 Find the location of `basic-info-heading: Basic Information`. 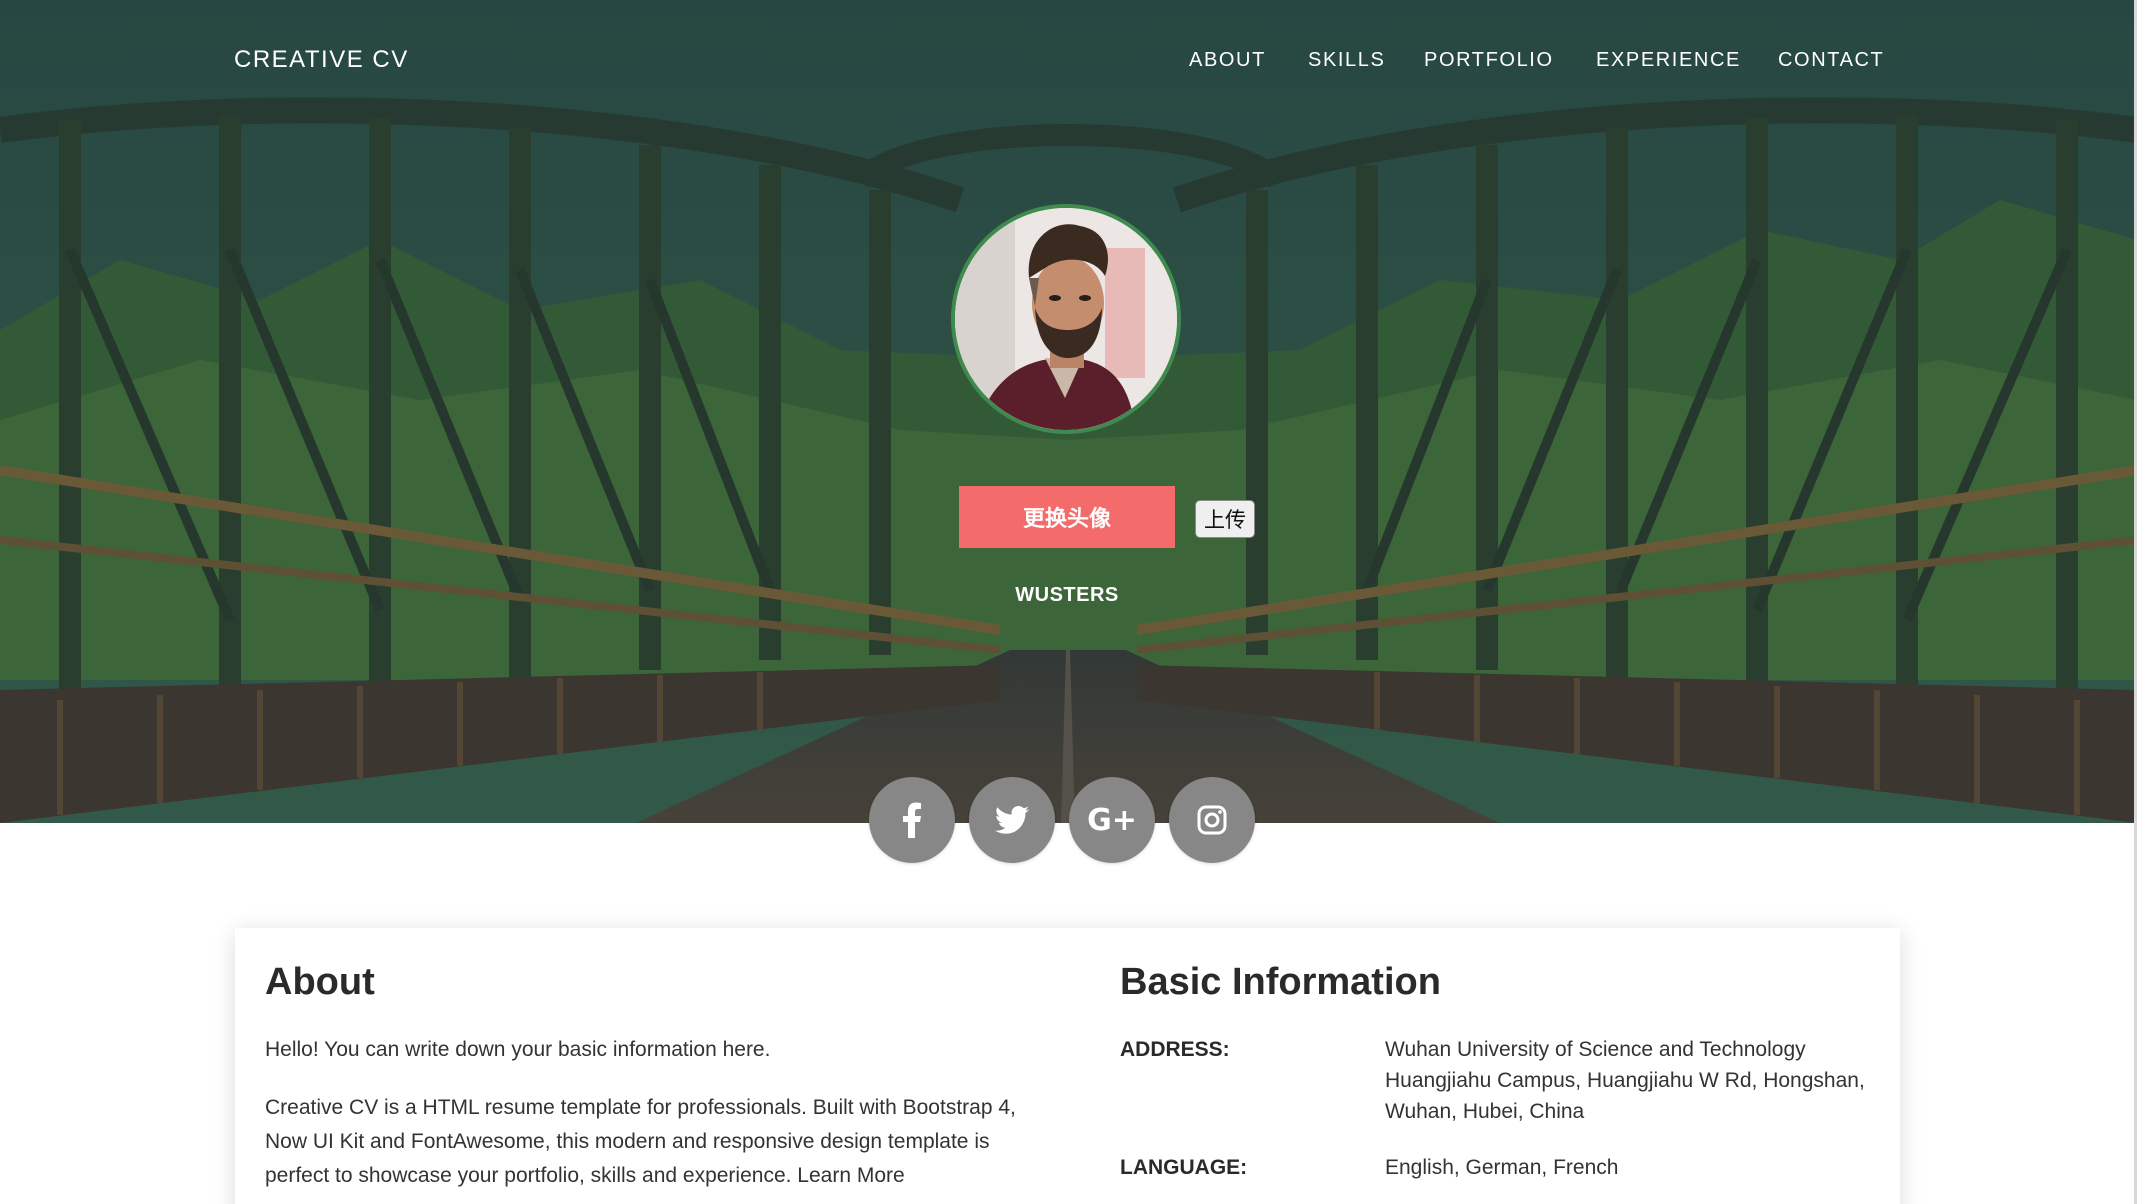

basic-info-heading: Basic Information is located at coordinates (1280, 982).